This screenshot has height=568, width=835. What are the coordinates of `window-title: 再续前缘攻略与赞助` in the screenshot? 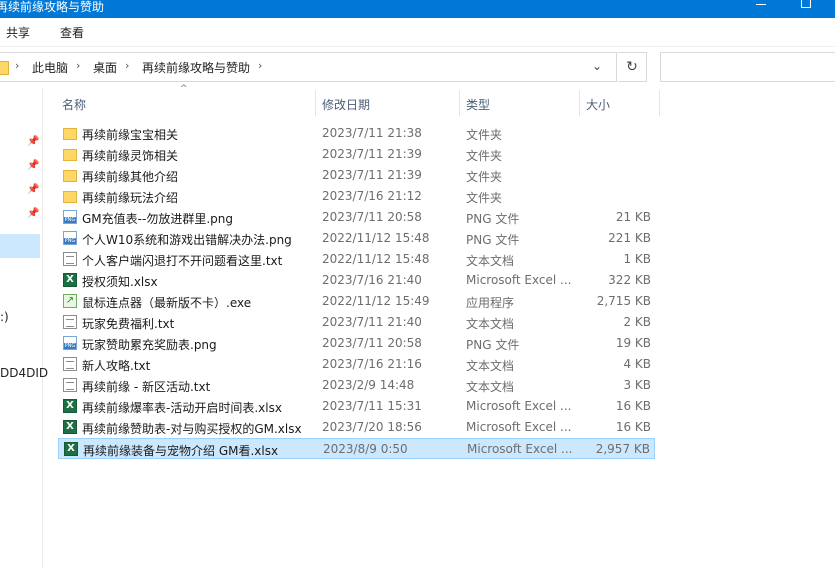 It's located at (52, 7).